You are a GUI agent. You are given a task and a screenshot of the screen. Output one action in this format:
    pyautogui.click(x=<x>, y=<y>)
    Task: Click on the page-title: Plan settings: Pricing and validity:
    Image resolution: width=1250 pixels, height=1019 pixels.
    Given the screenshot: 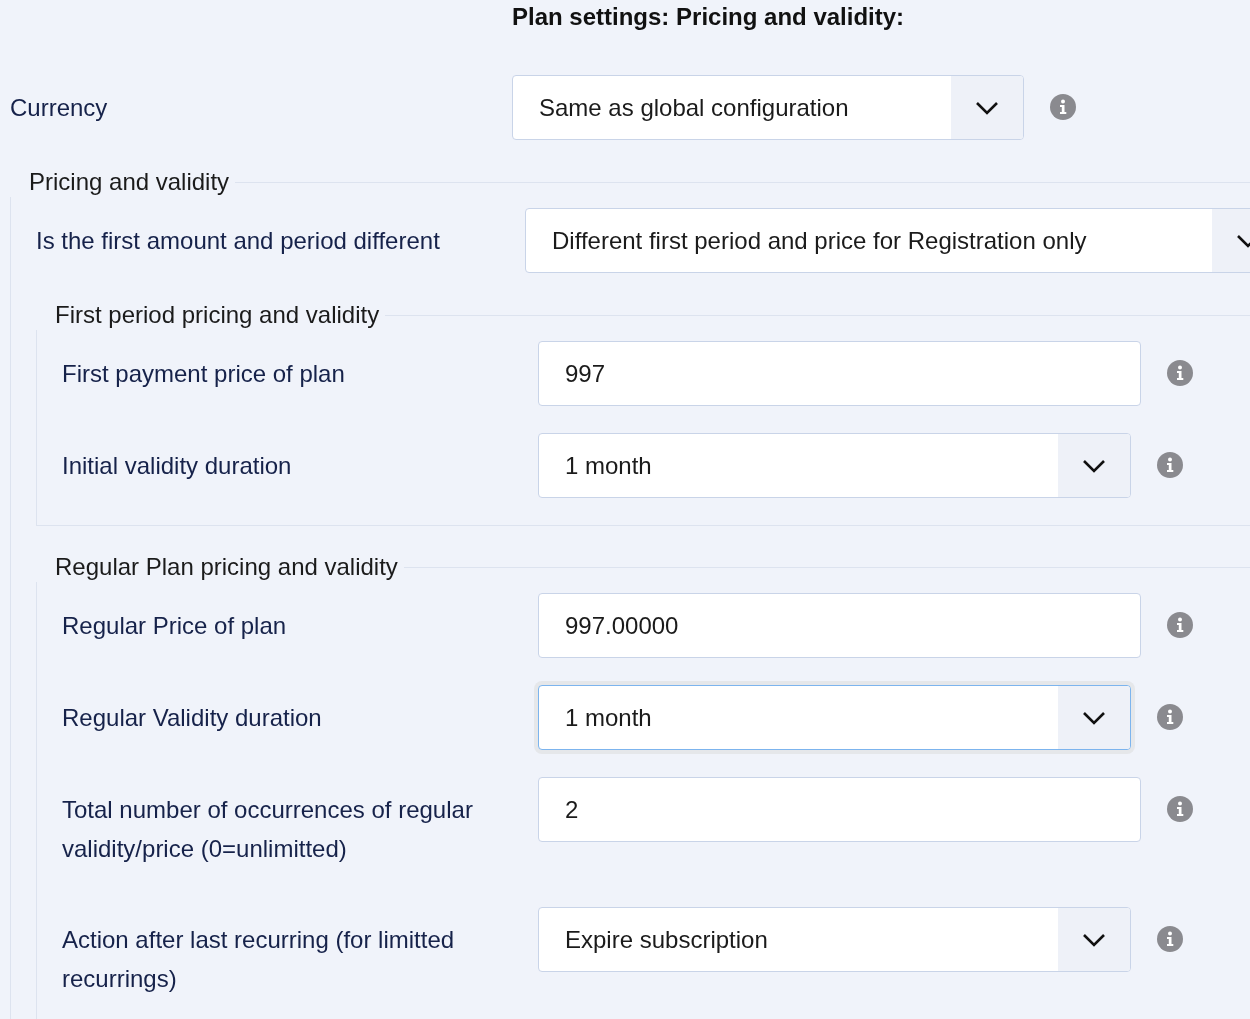 What is the action you would take?
    pyautogui.click(x=709, y=17)
    